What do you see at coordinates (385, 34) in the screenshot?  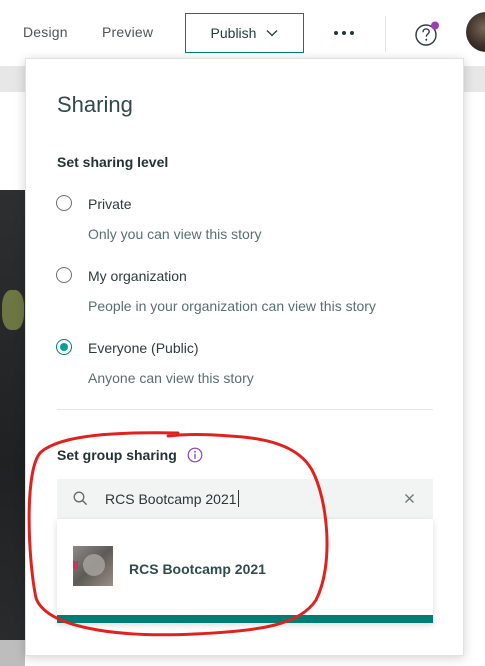 I see `toolbar-divider` at bounding box center [385, 34].